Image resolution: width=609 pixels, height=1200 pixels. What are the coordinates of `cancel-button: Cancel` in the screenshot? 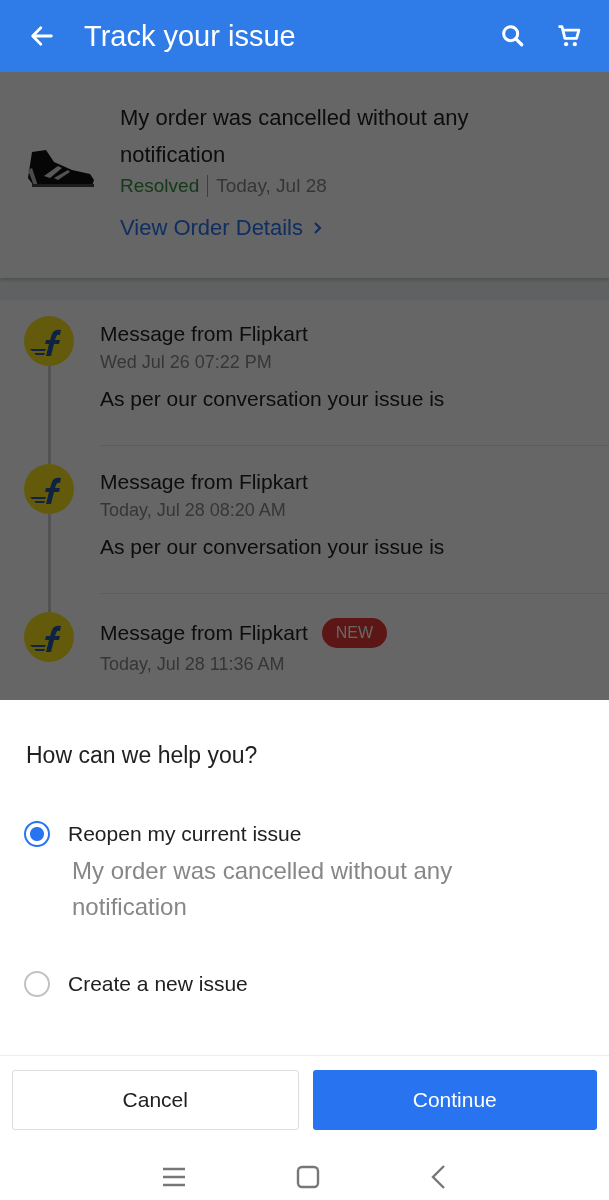 It's located at (155, 1100).